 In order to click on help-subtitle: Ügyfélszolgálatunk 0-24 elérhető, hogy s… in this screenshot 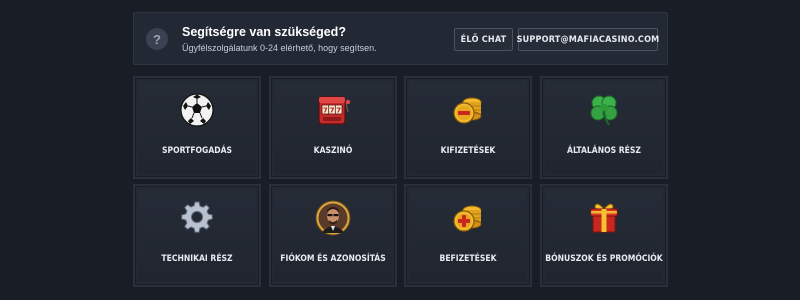, I will do `click(279, 48)`.